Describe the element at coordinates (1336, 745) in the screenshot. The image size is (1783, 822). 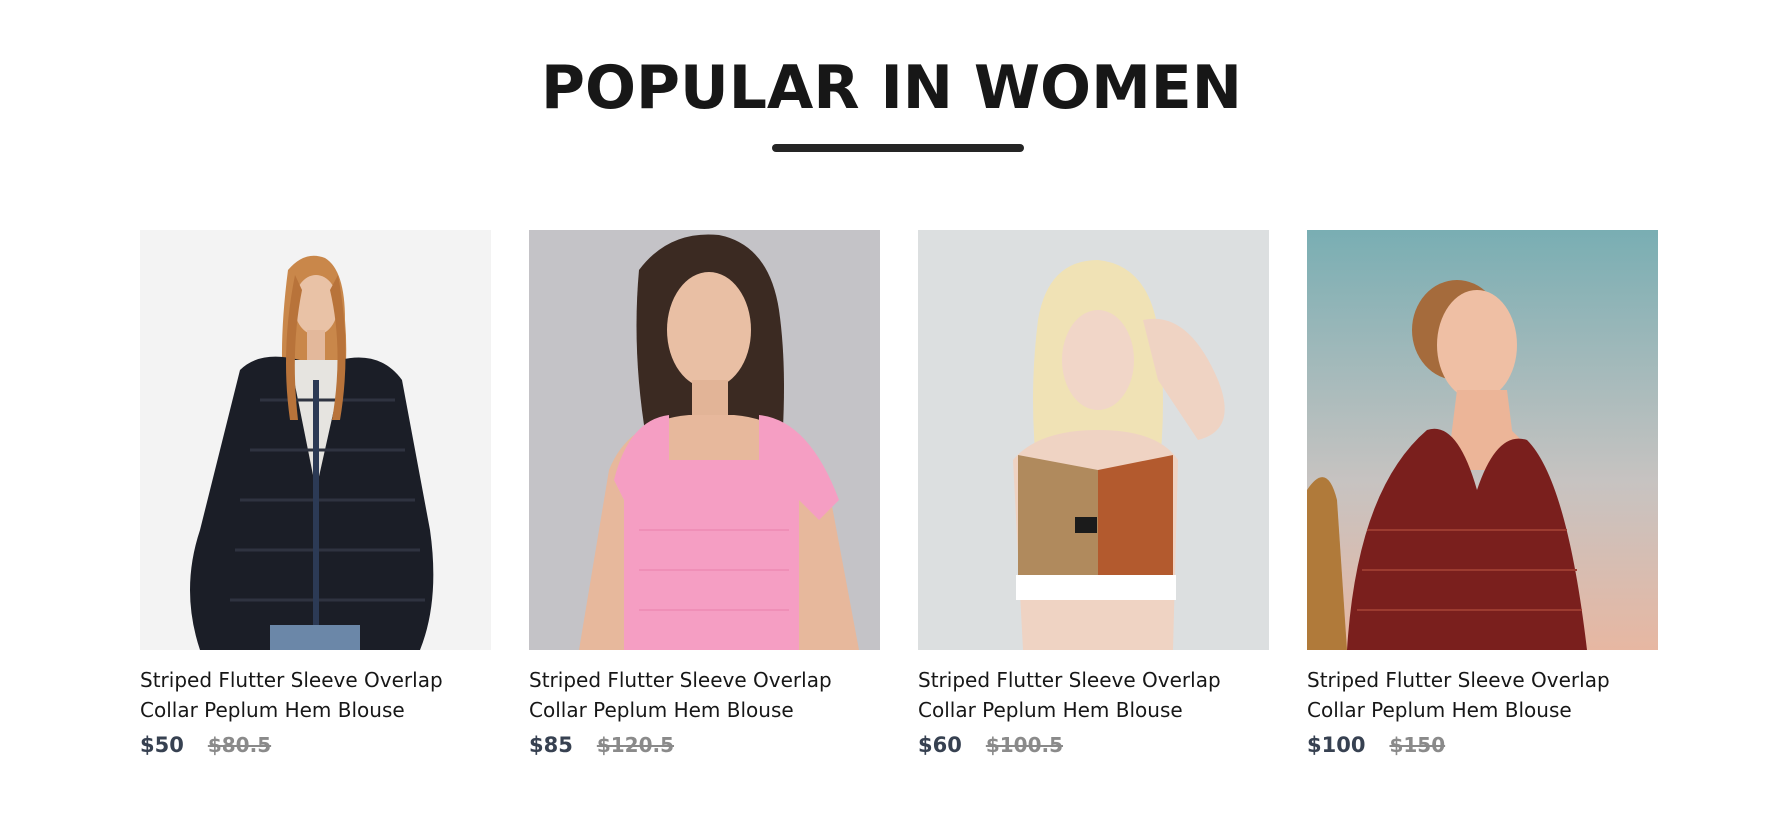
I see `product-new-price: $100` at that location.